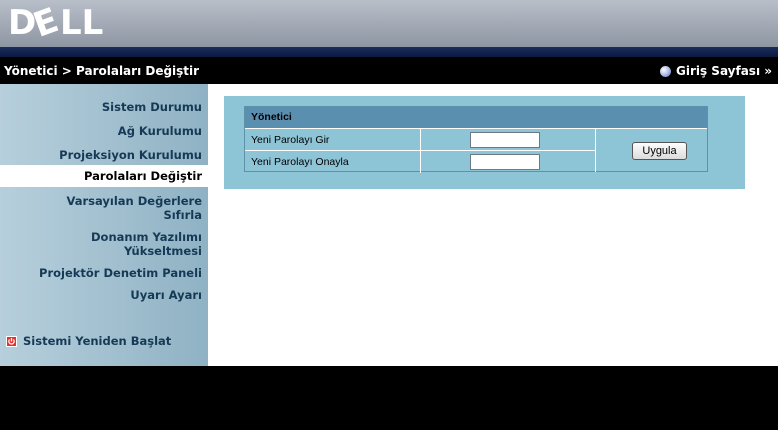 Image resolution: width=778 pixels, height=430 pixels. What do you see at coordinates (665, 71) in the screenshot?
I see `globe-icon` at bounding box center [665, 71].